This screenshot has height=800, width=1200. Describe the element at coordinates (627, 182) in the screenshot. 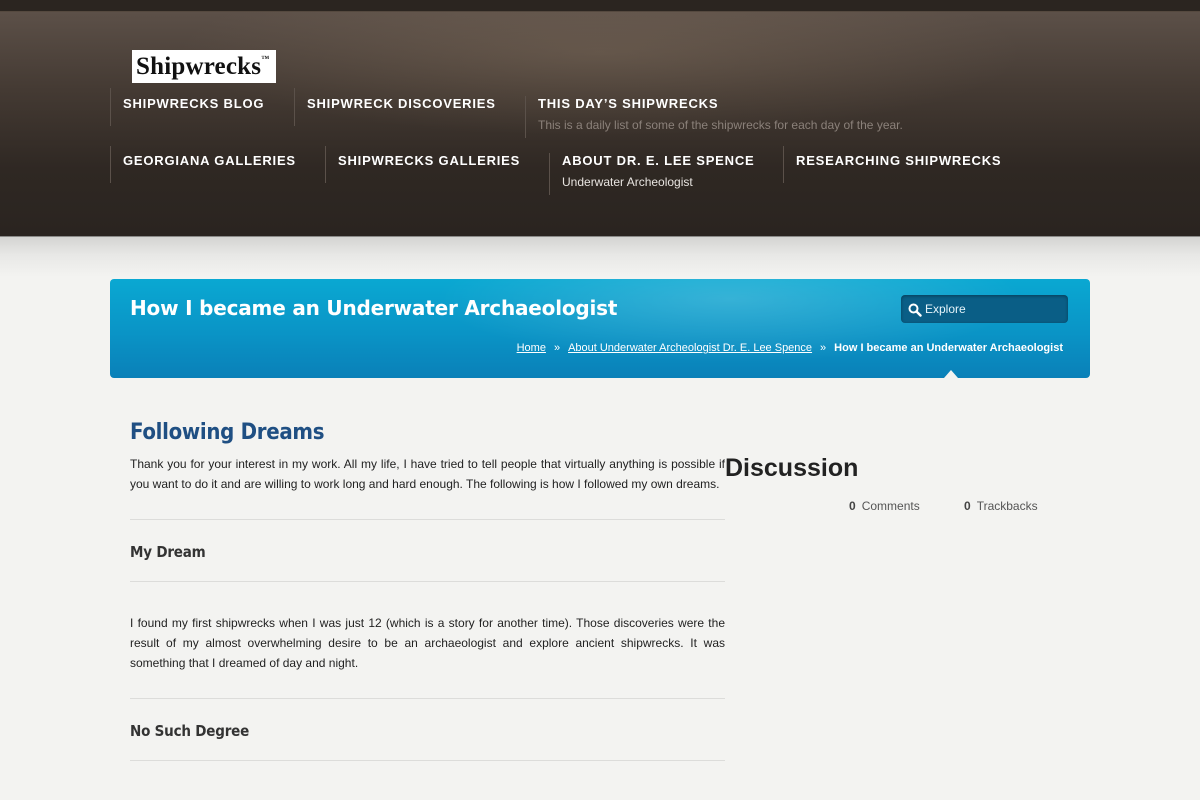

I see `nav-desc-about-dr-spence: Underwater Archeologist` at that location.